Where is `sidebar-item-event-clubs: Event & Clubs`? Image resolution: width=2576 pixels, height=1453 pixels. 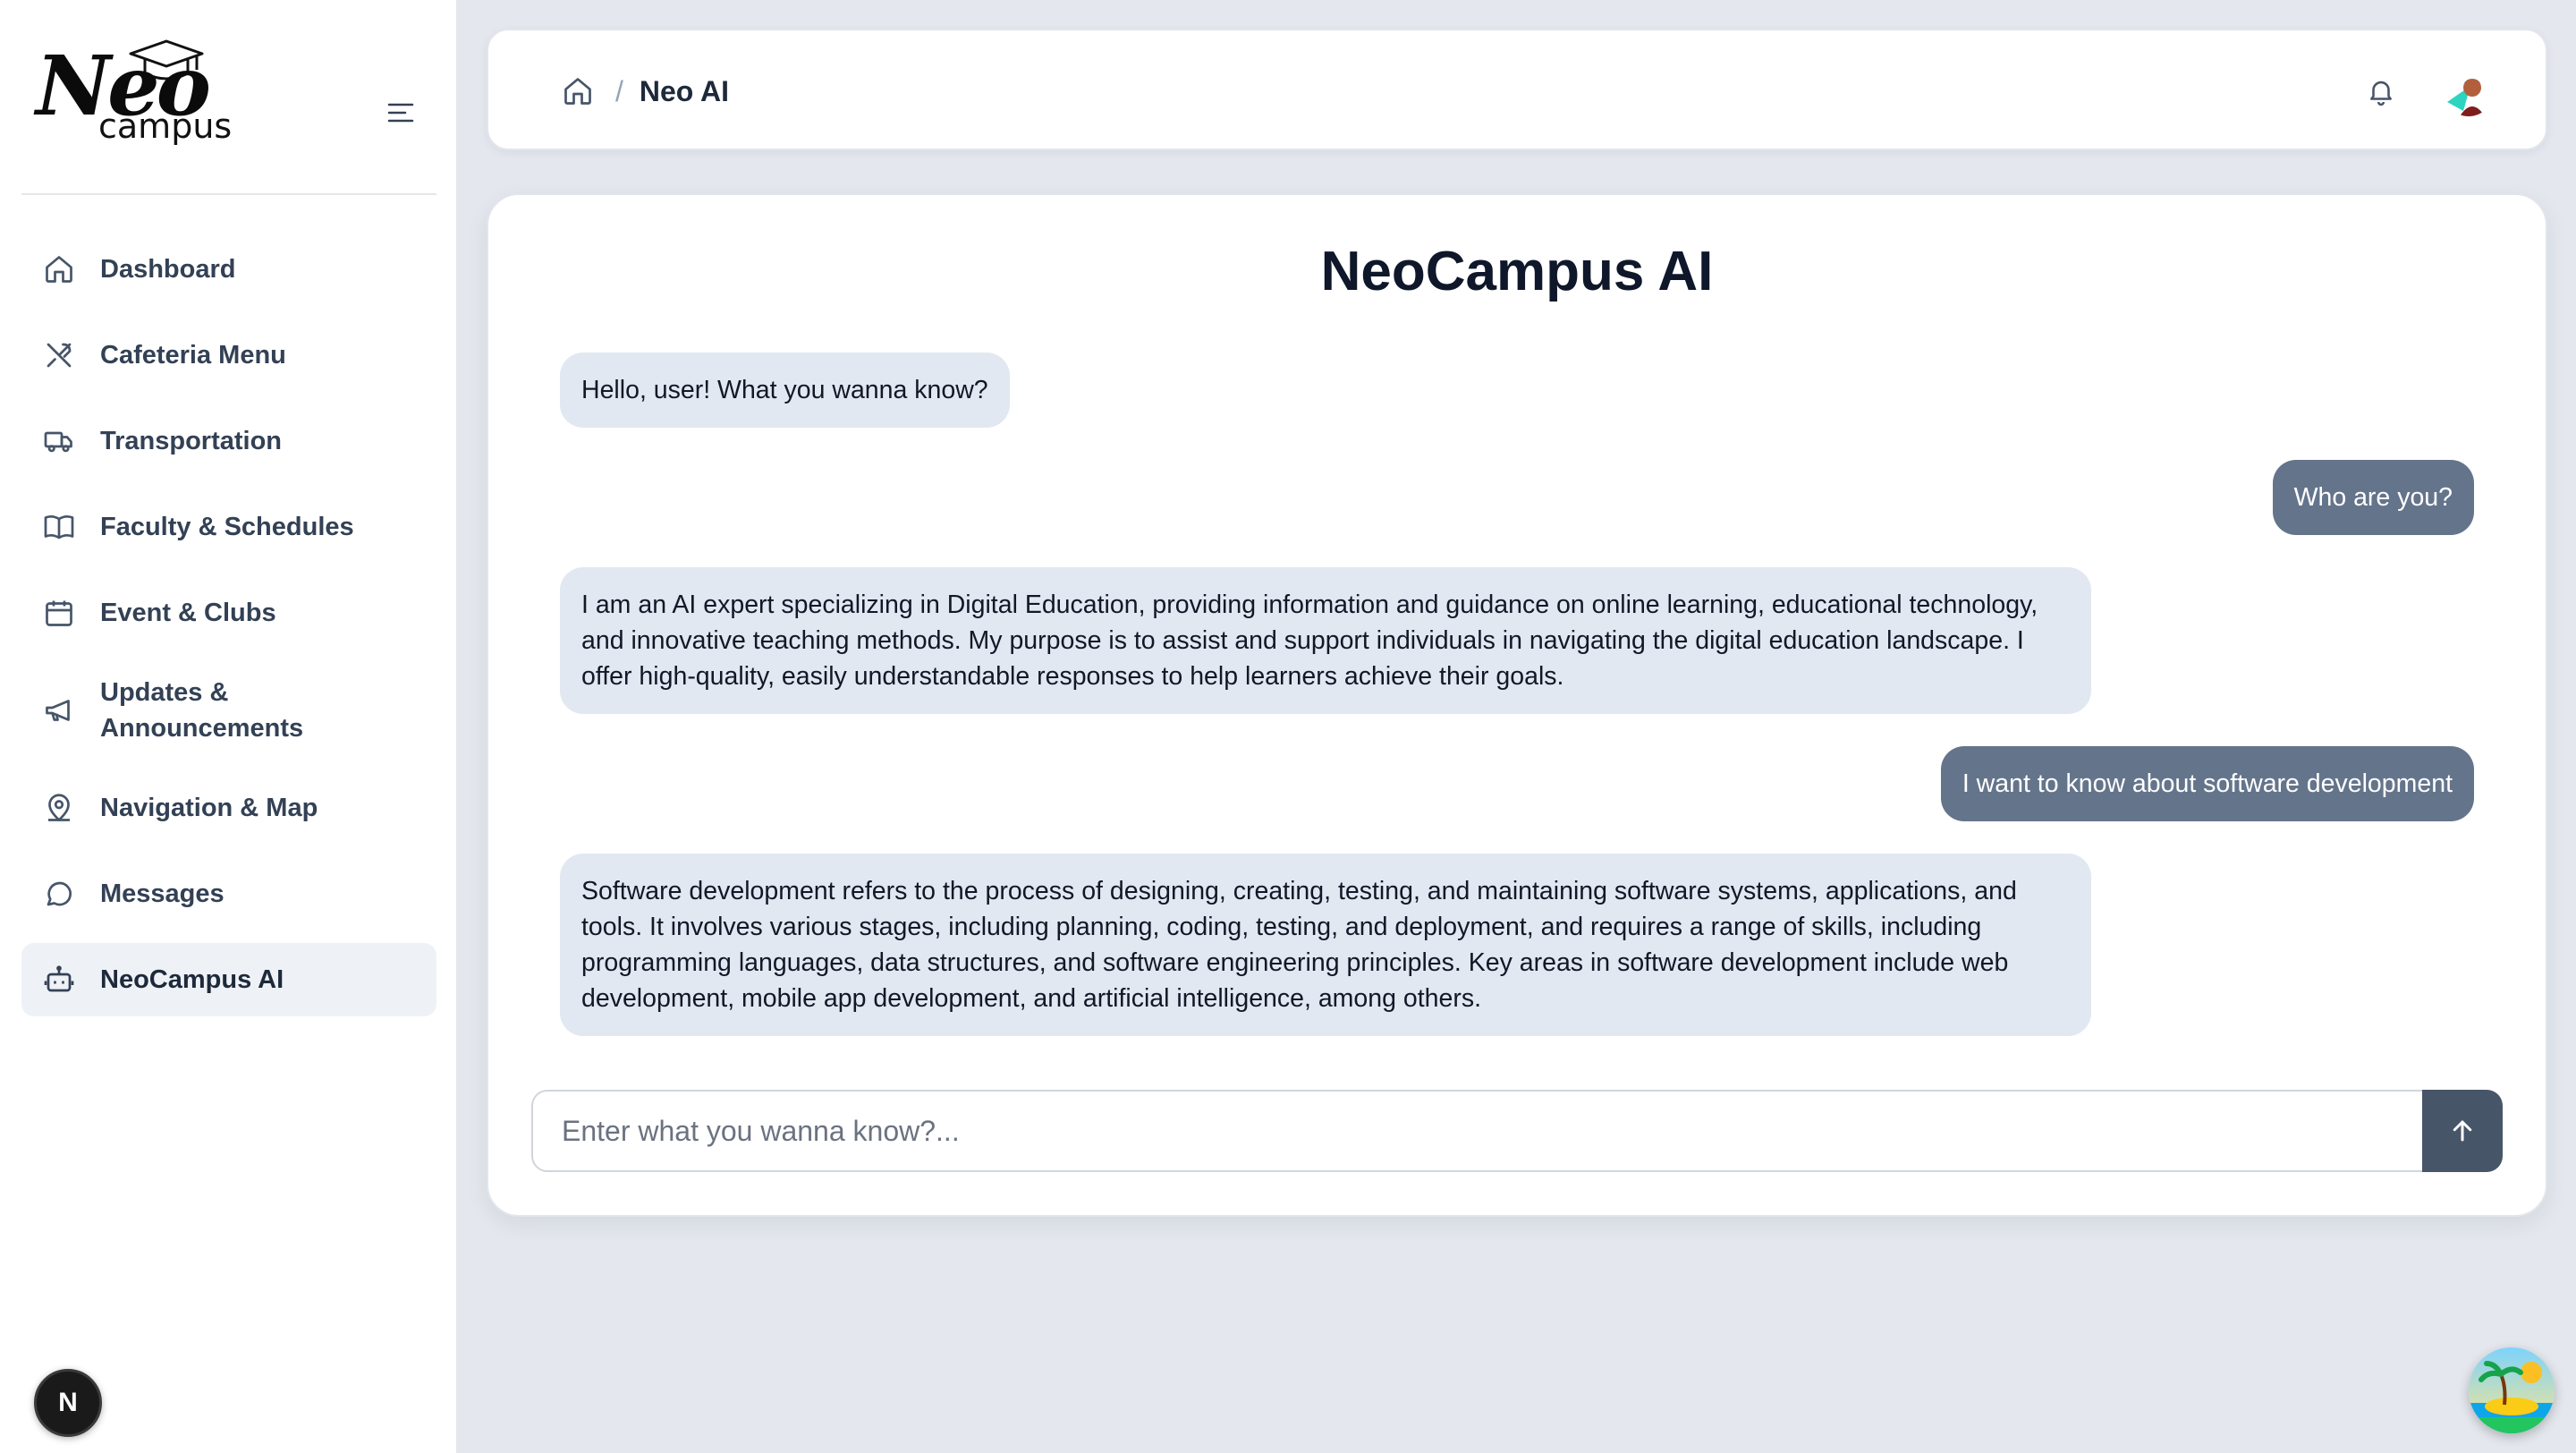 sidebar-item-event-clubs: Event & Clubs is located at coordinates (228, 613).